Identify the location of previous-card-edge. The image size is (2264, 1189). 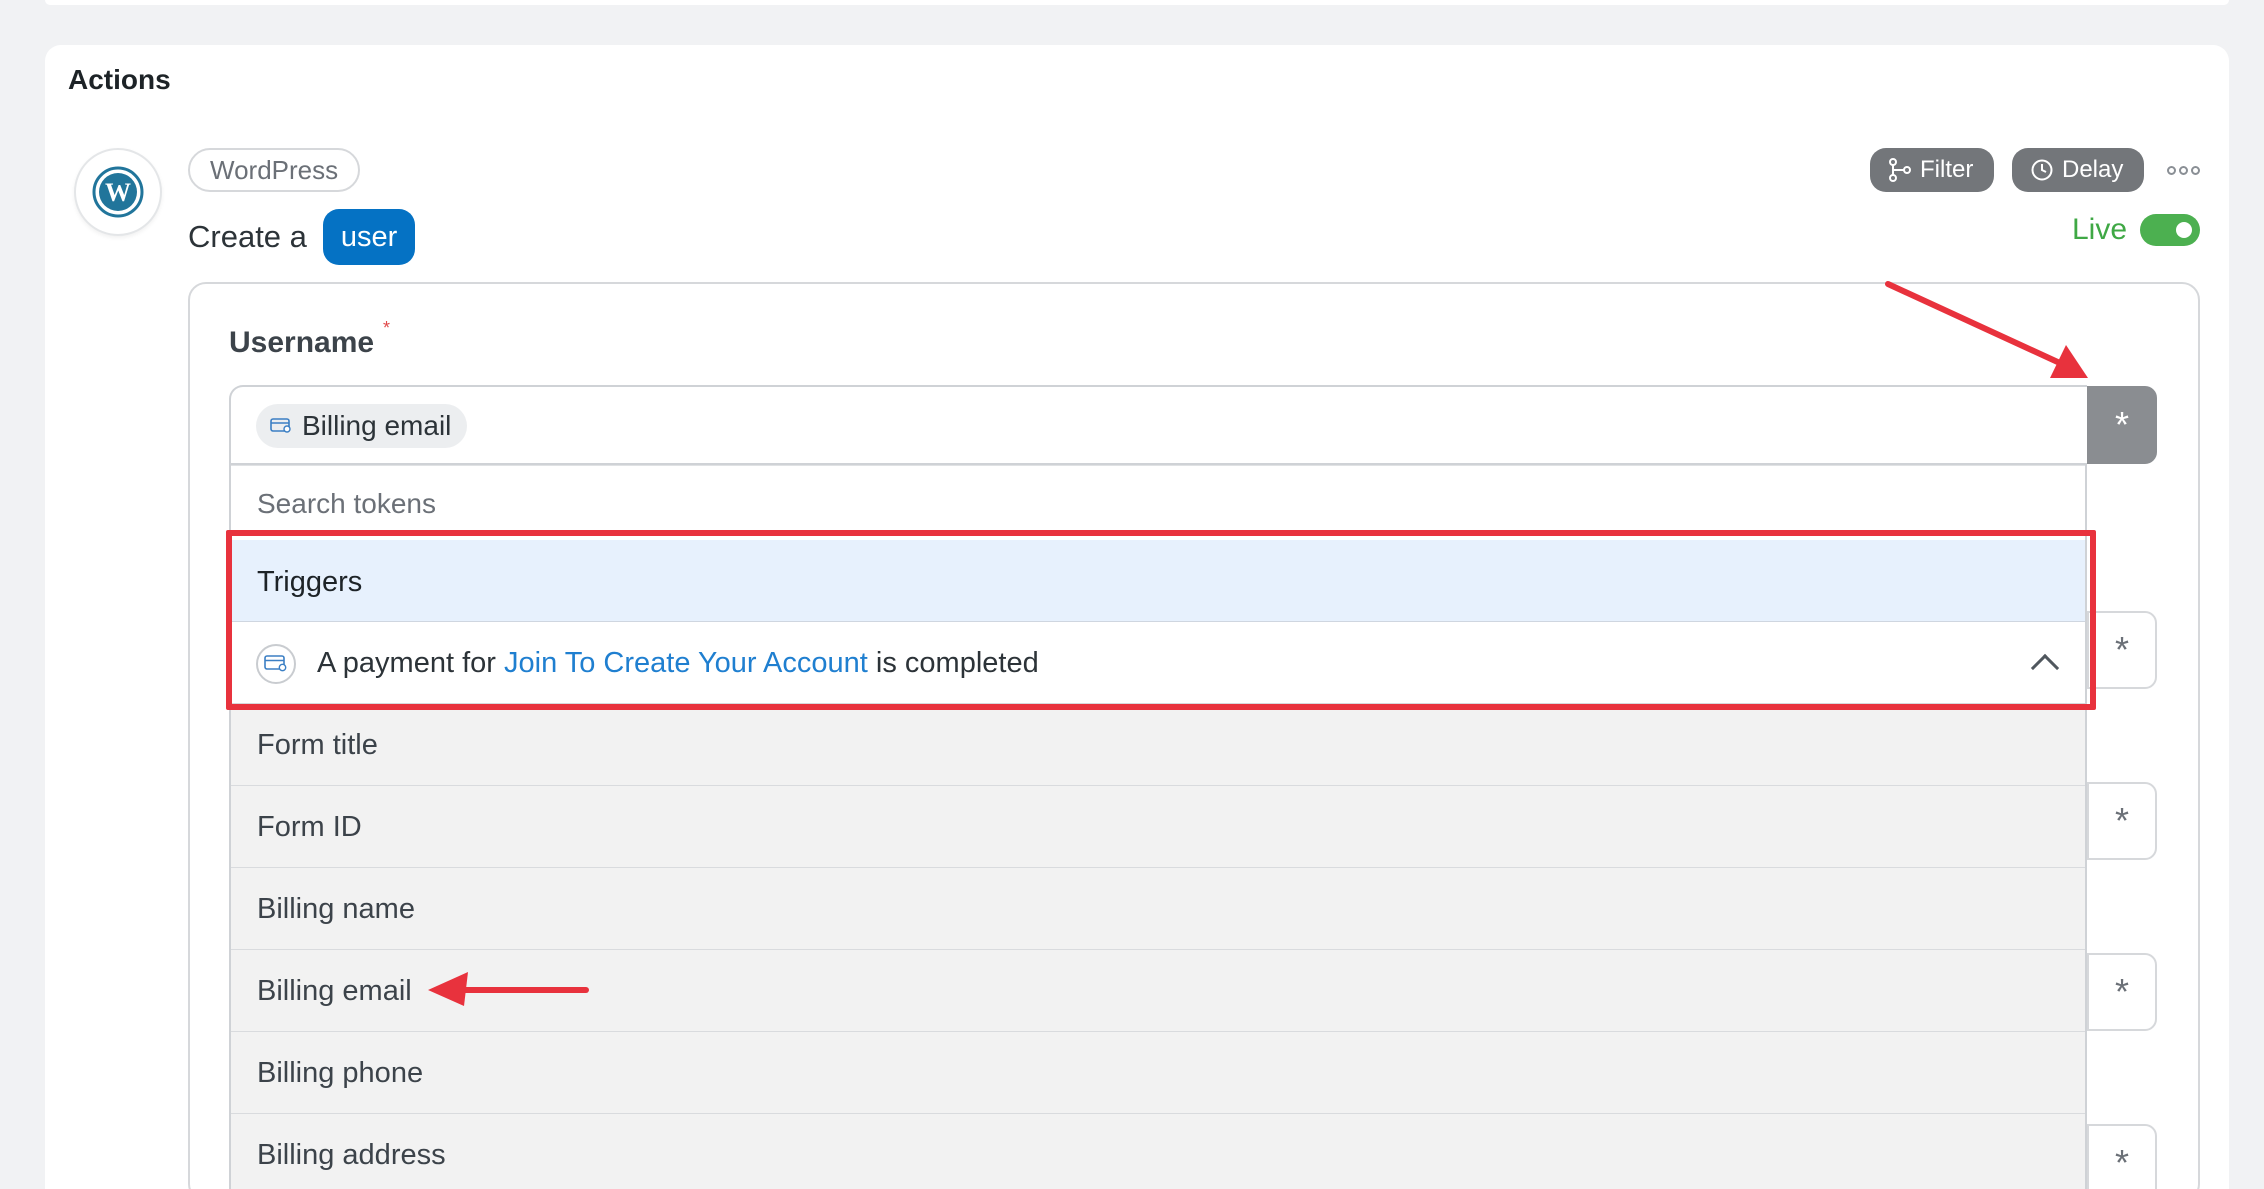
(1137, 2).